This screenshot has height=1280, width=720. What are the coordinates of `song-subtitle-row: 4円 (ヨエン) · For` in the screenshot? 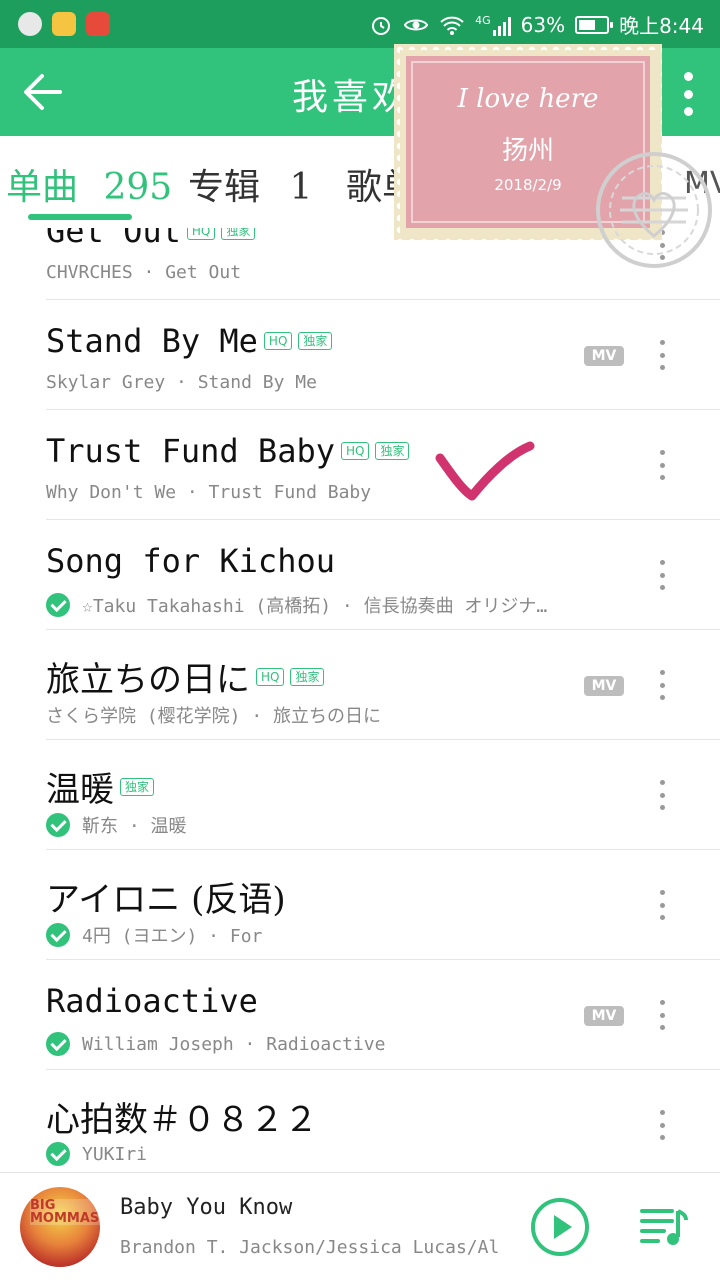 It's located at (154, 935).